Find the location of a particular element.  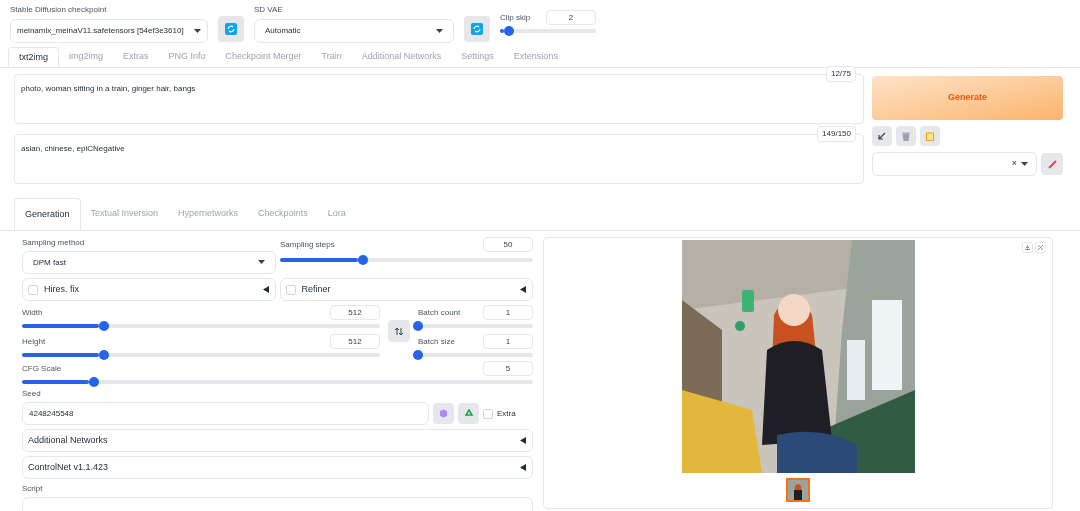

field-label: Sampling method is located at coordinates (54, 243).